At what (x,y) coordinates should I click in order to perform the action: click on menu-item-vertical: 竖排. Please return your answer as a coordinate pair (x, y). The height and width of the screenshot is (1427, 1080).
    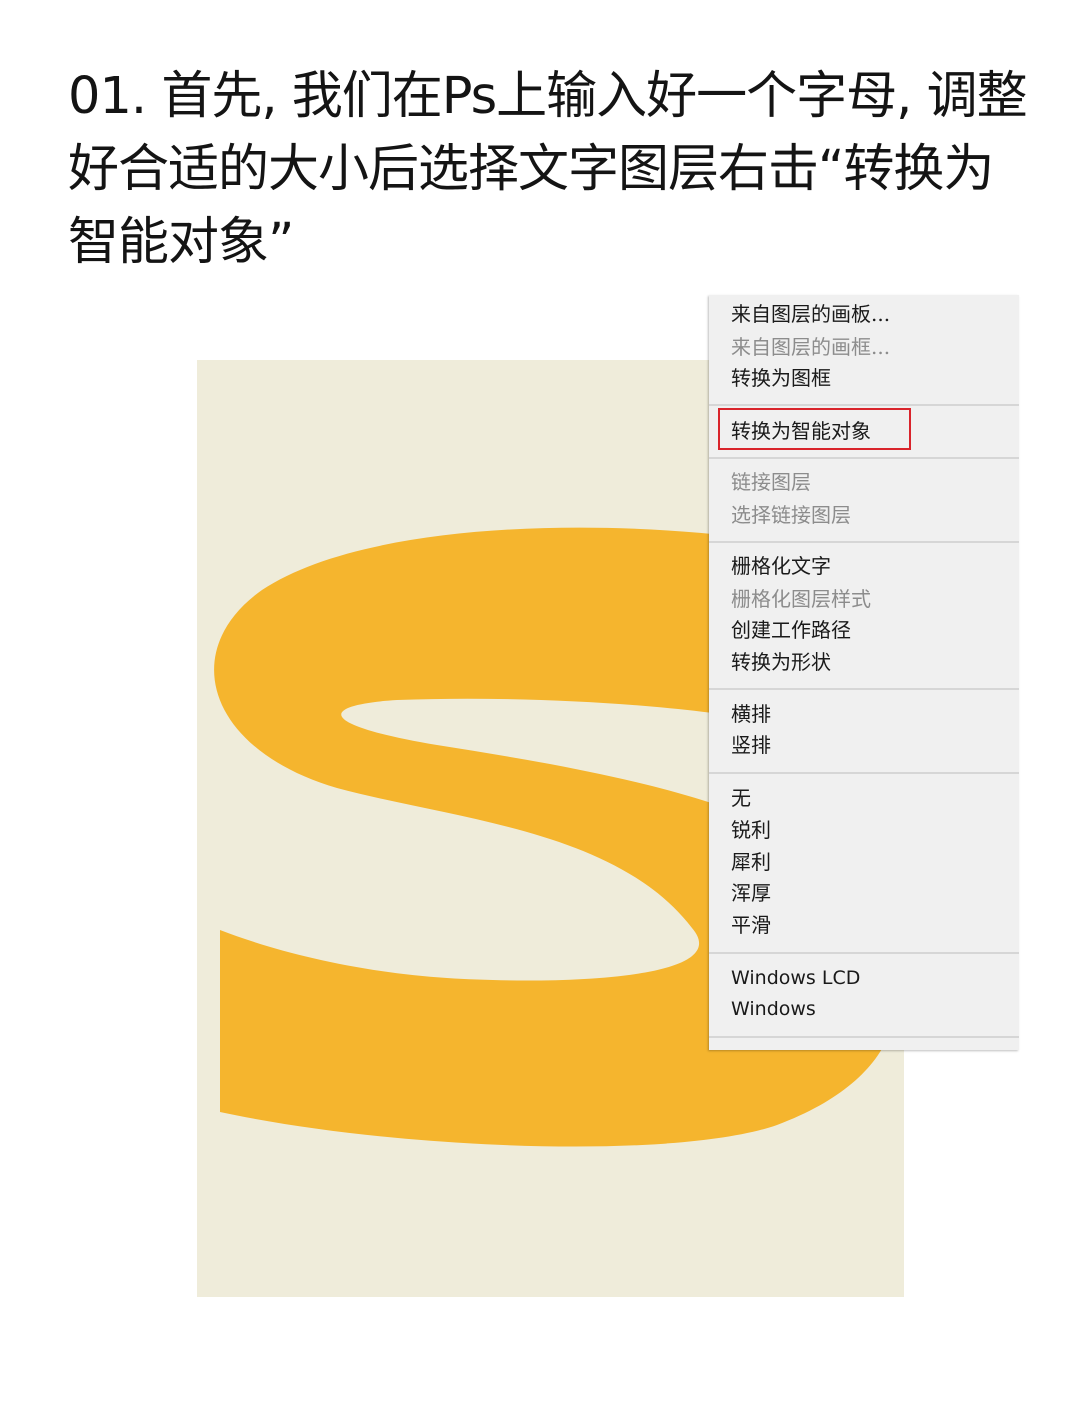
    Looking at the image, I should click on (751, 745).